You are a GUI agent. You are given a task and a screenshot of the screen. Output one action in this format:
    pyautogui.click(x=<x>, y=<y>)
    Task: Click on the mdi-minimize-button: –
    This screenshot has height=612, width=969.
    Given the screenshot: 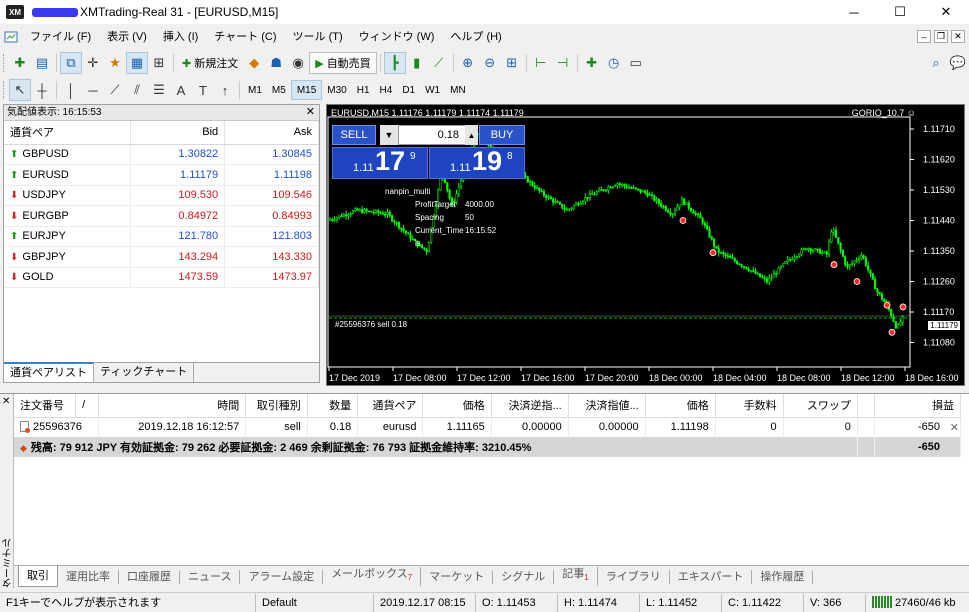 What is the action you would take?
    pyautogui.click(x=924, y=36)
    